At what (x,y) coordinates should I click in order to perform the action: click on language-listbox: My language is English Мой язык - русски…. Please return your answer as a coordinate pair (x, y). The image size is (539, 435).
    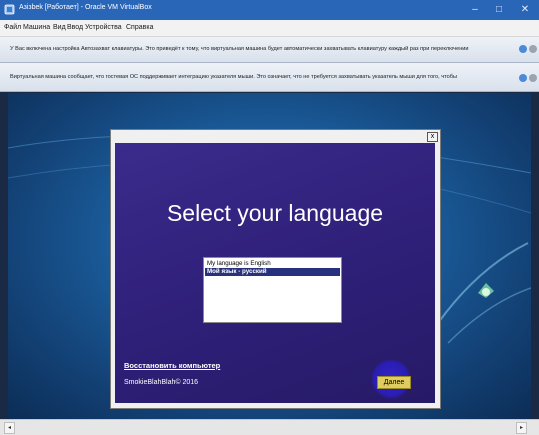
    Looking at the image, I should click on (272, 290).